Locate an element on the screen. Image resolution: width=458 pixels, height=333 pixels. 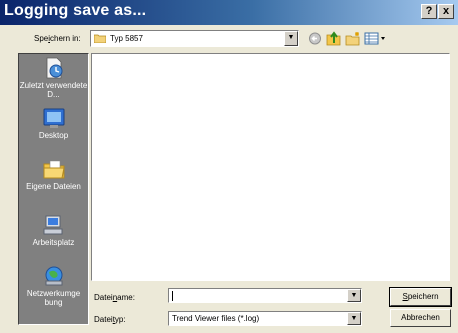
save-in-dropdown: Typ 5857 ▼ is located at coordinates (194, 38).